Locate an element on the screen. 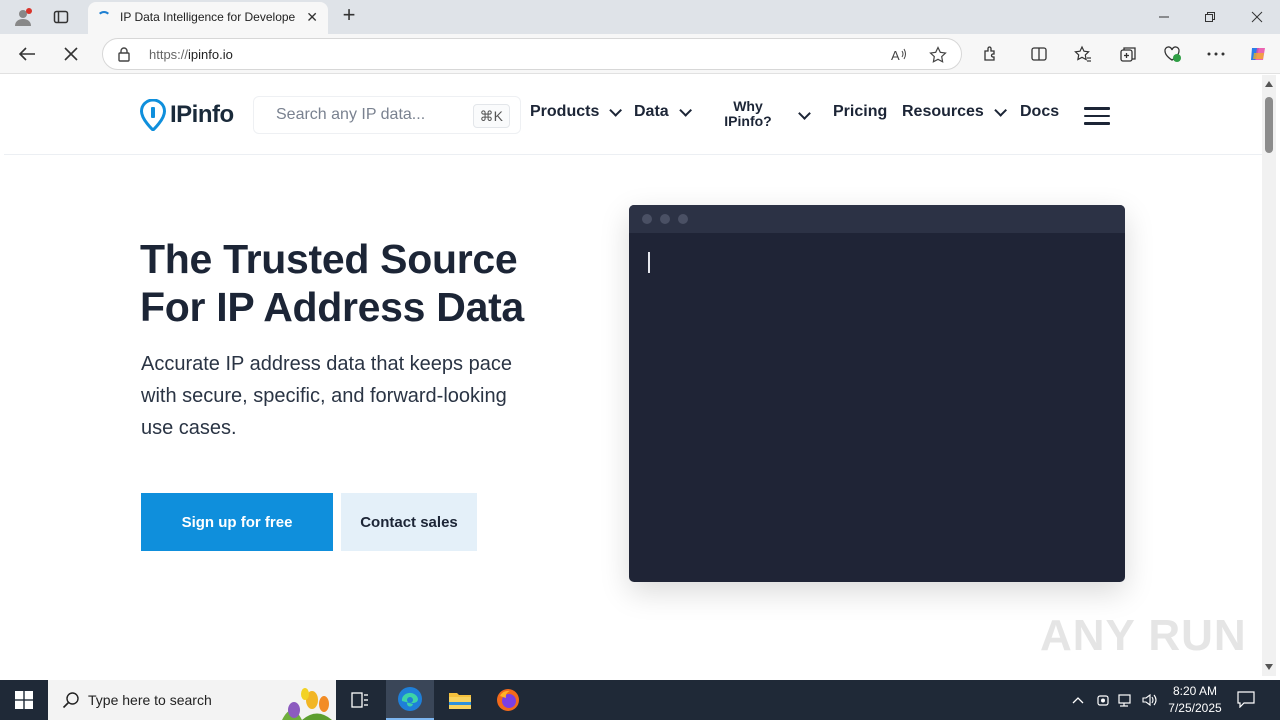  site-search: ⌘K is located at coordinates (387, 115).